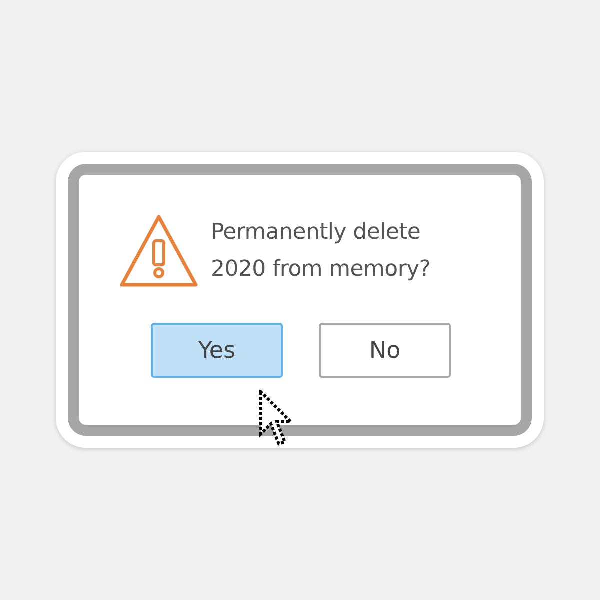 The image size is (600, 600). What do you see at coordinates (385, 350) in the screenshot?
I see `no-button: No` at bounding box center [385, 350].